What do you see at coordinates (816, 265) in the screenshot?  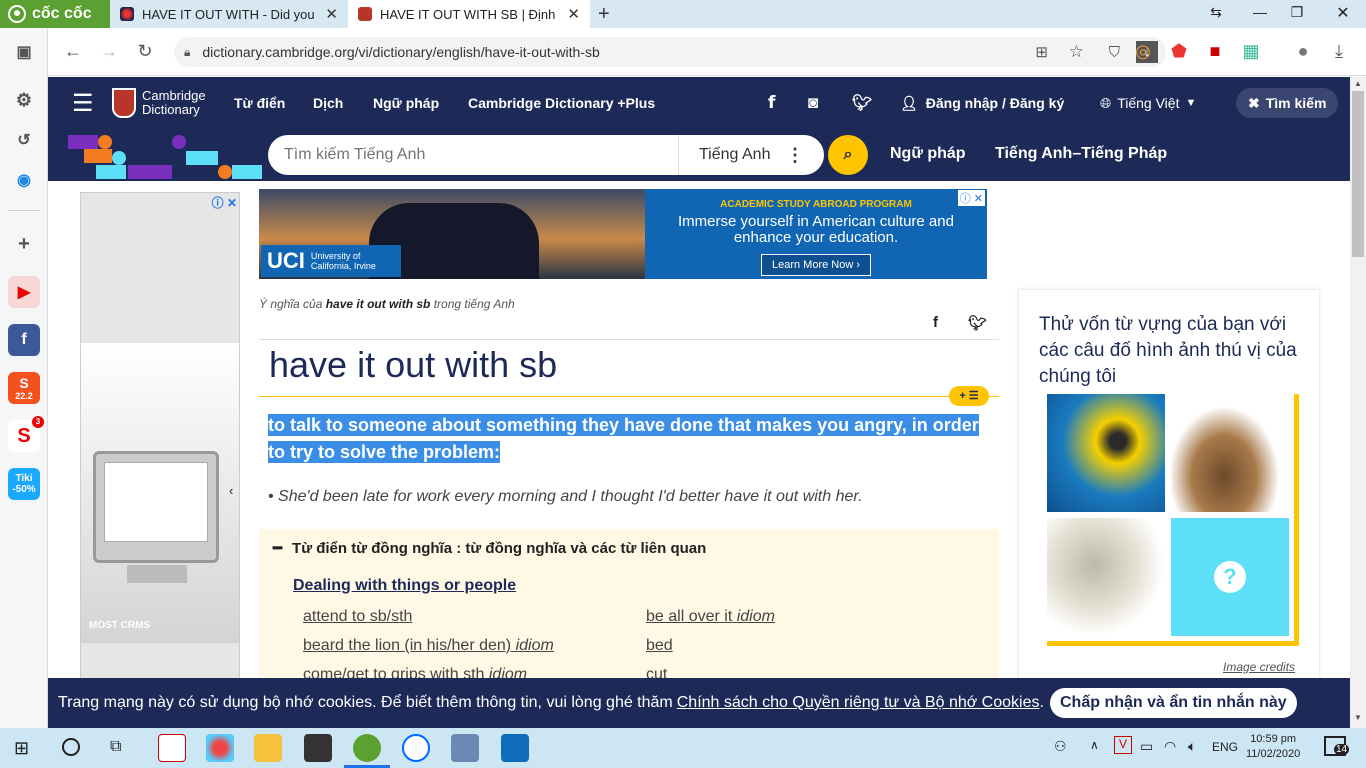 I see `ad-cta-button: Learn More Now ›` at bounding box center [816, 265].